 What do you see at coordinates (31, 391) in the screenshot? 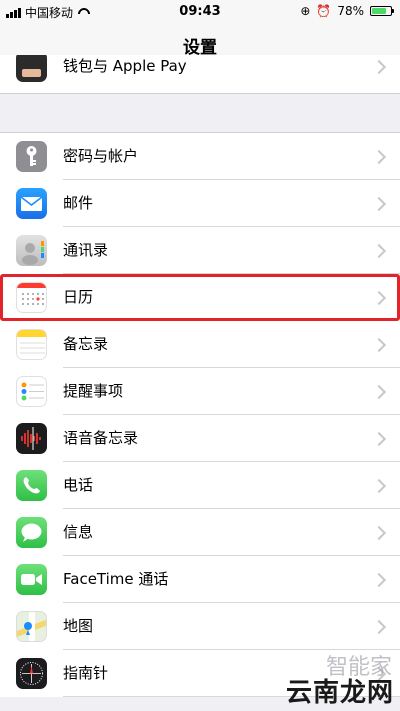
I see `reminders-icon` at bounding box center [31, 391].